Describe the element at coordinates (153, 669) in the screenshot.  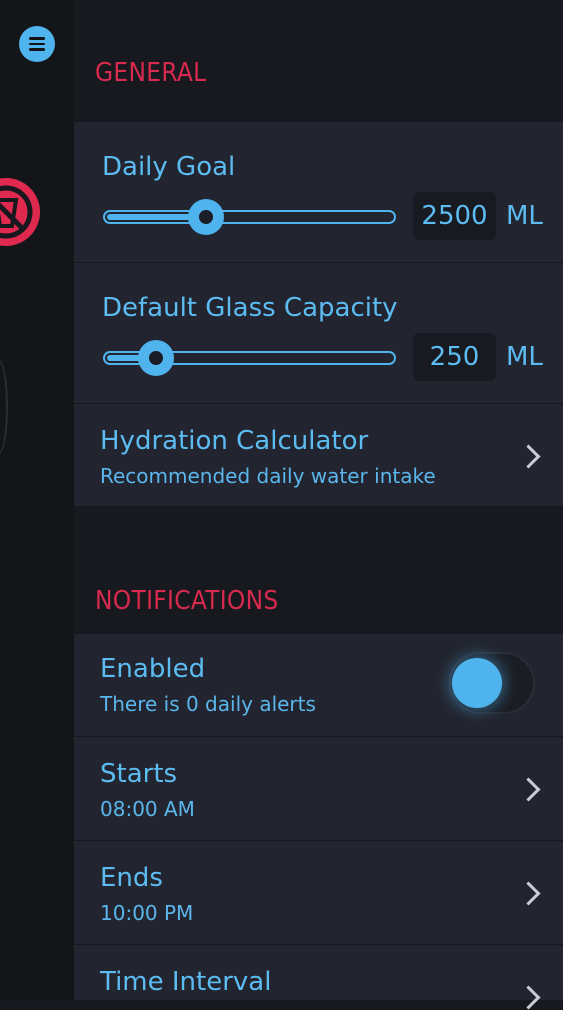
I see `enabled-label: Enabled` at that location.